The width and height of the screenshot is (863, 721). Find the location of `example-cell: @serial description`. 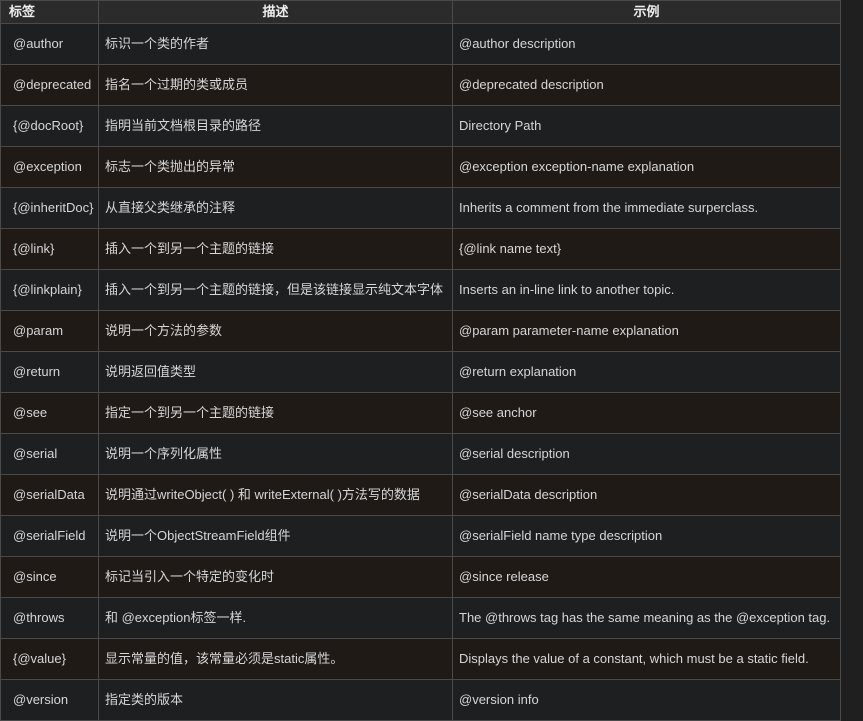

example-cell: @serial description is located at coordinates (646, 454).